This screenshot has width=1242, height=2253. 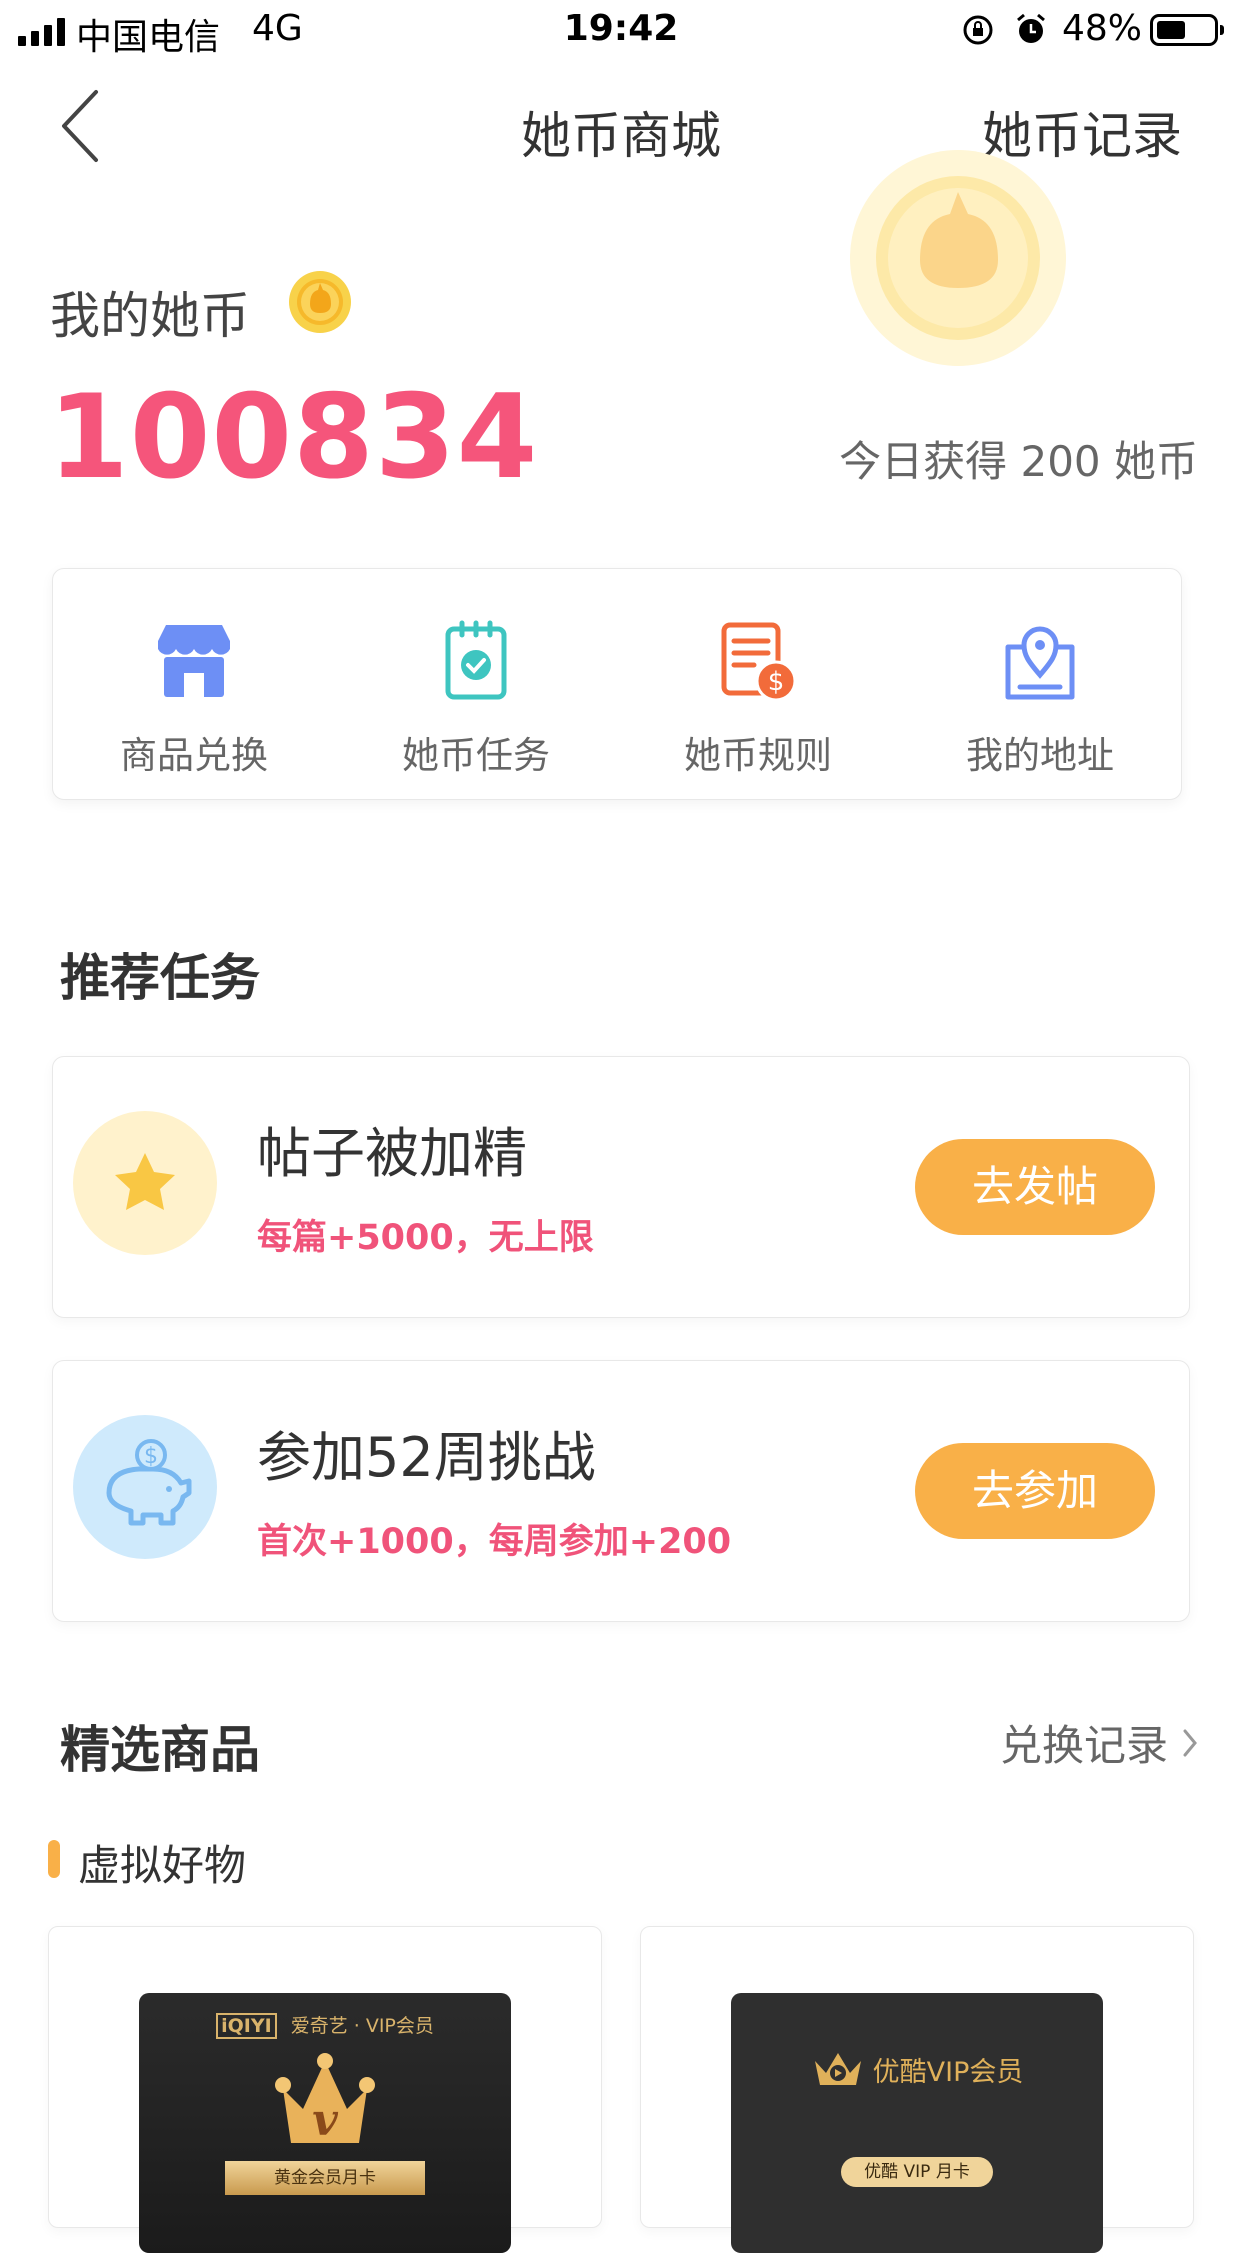 I want to click on battery-icon, so click(x=1187, y=30).